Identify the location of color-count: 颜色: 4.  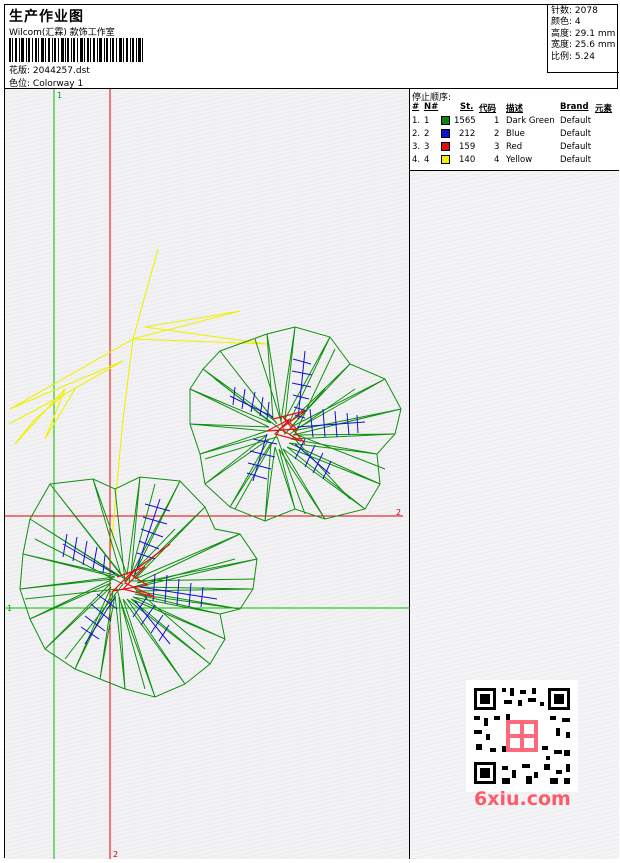
(566, 22).